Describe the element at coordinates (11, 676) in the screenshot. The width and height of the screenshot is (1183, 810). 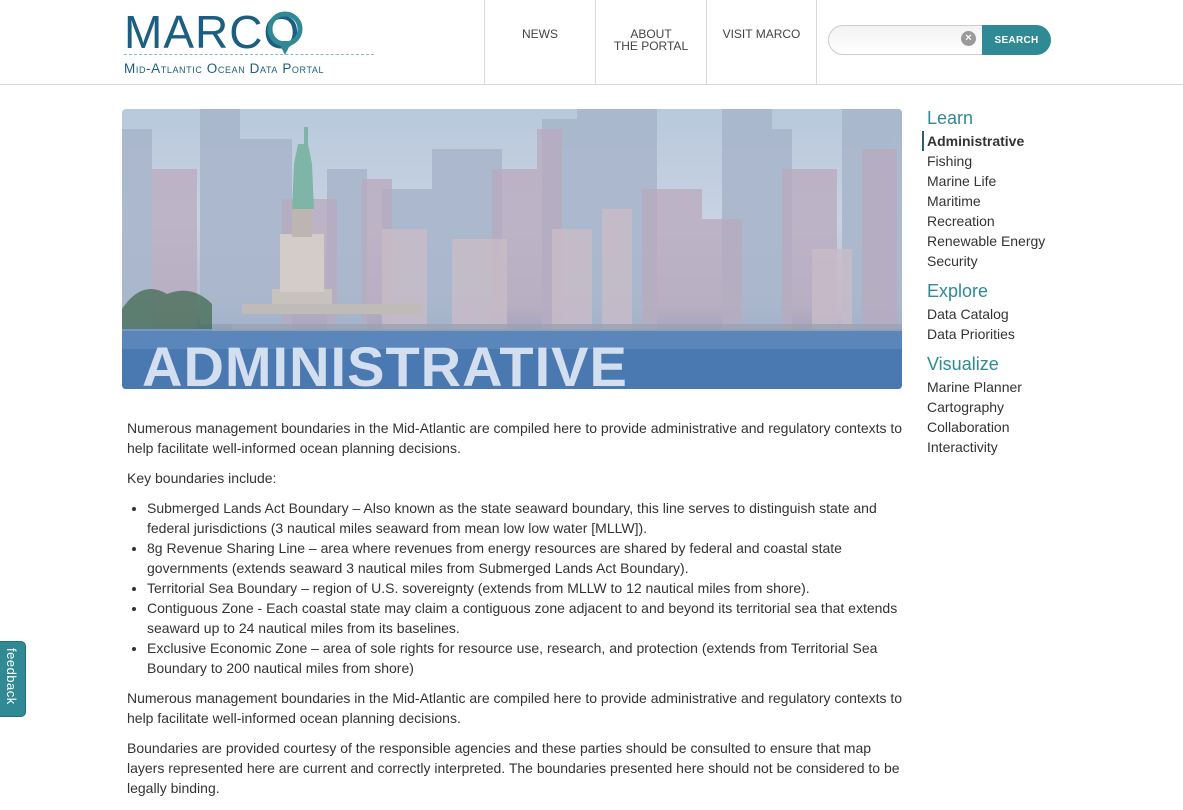
I see `feedback-label: feedback` at that location.